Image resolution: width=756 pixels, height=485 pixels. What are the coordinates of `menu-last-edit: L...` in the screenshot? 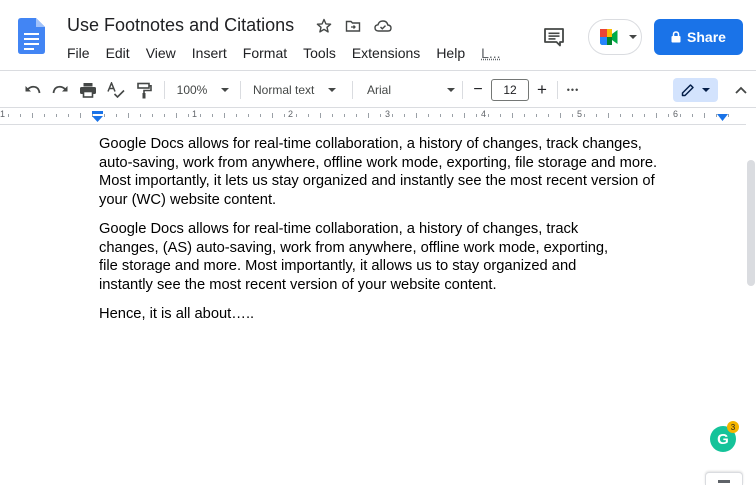 It's located at (490, 53).